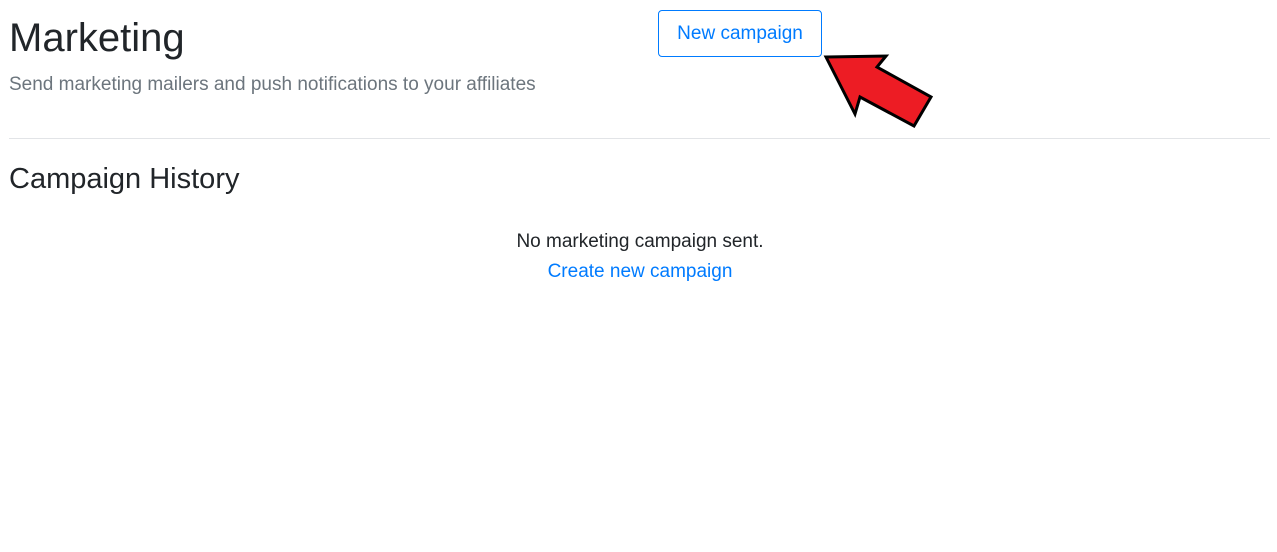  I want to click on section-divider, so click(639, 138).